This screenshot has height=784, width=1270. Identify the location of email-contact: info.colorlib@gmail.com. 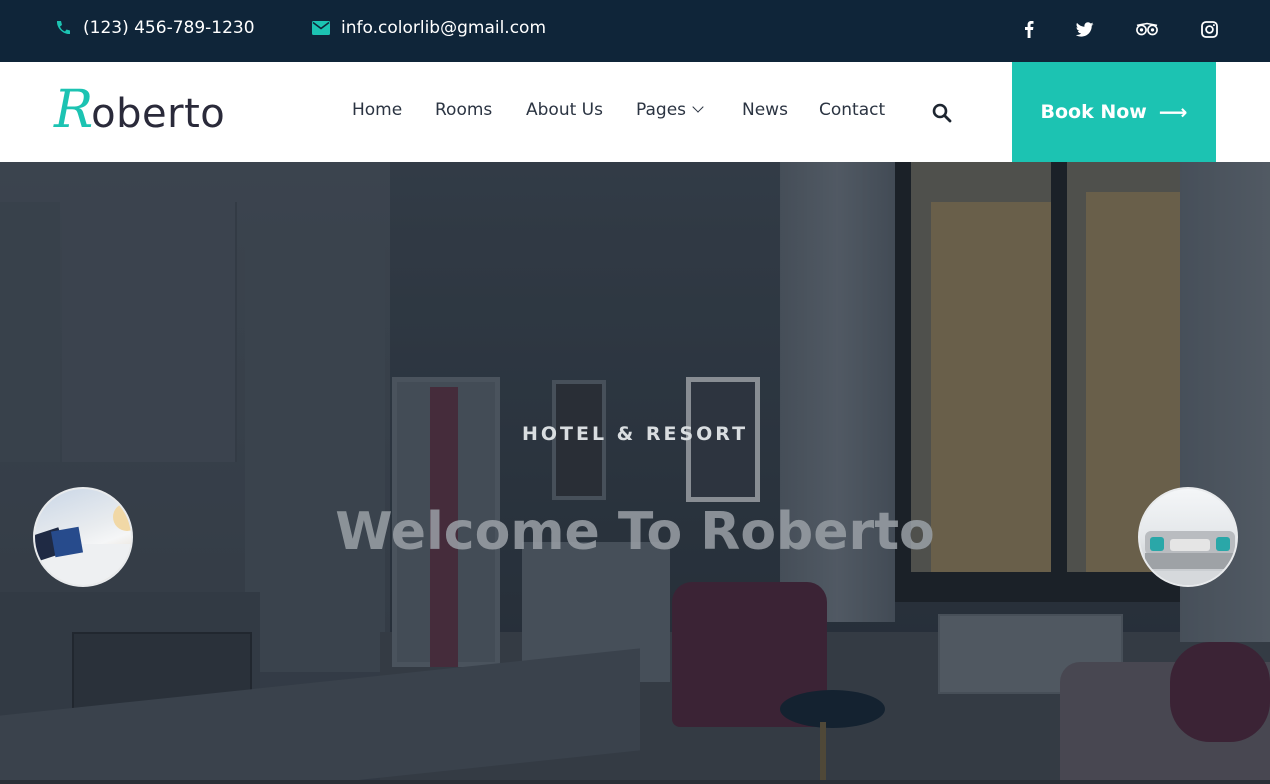
(429, 28).